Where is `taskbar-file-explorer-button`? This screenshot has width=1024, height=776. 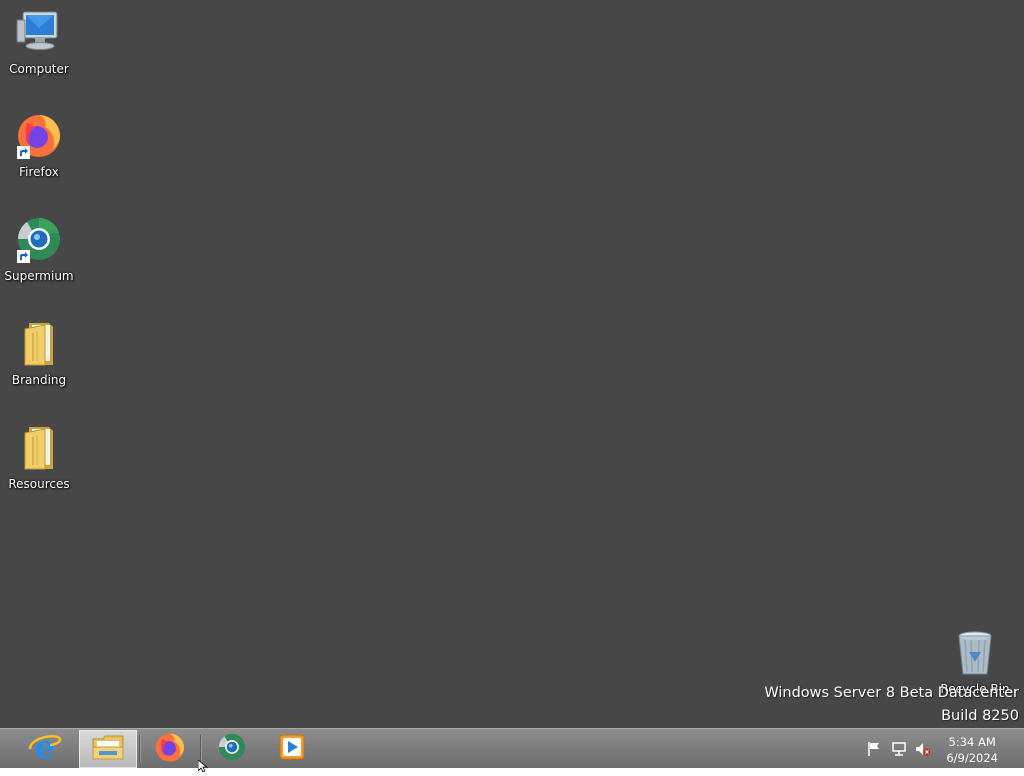 taskbar-file-explorer-button is located at coordinates (108, 749).